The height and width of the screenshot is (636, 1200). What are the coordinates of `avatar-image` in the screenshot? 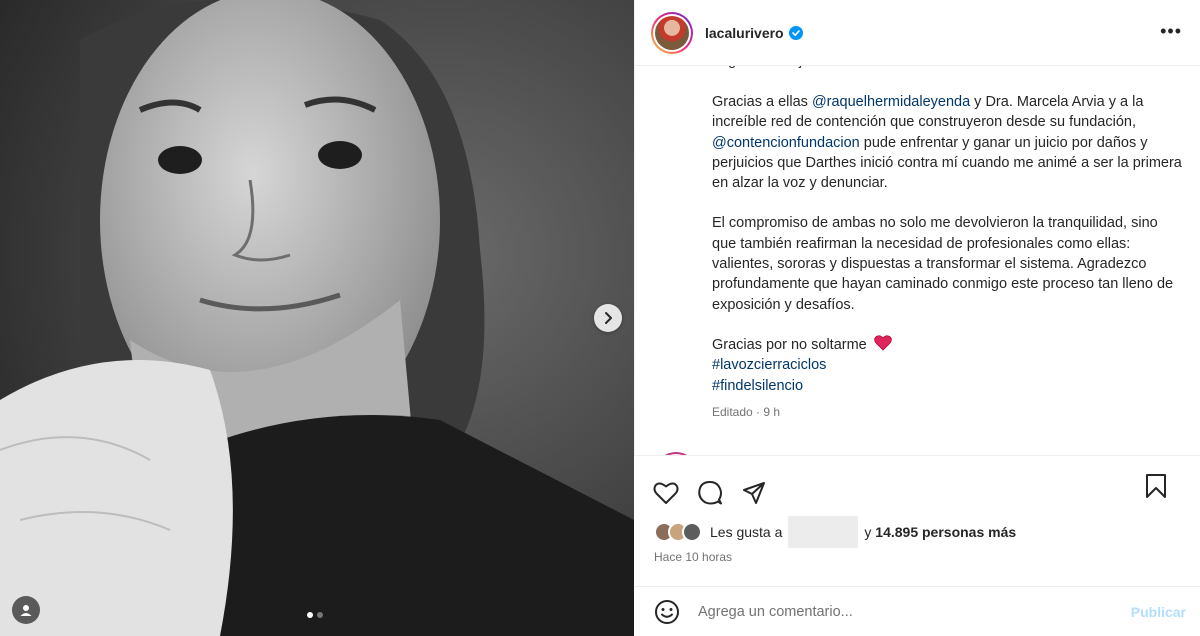 It's located at (672, 32).